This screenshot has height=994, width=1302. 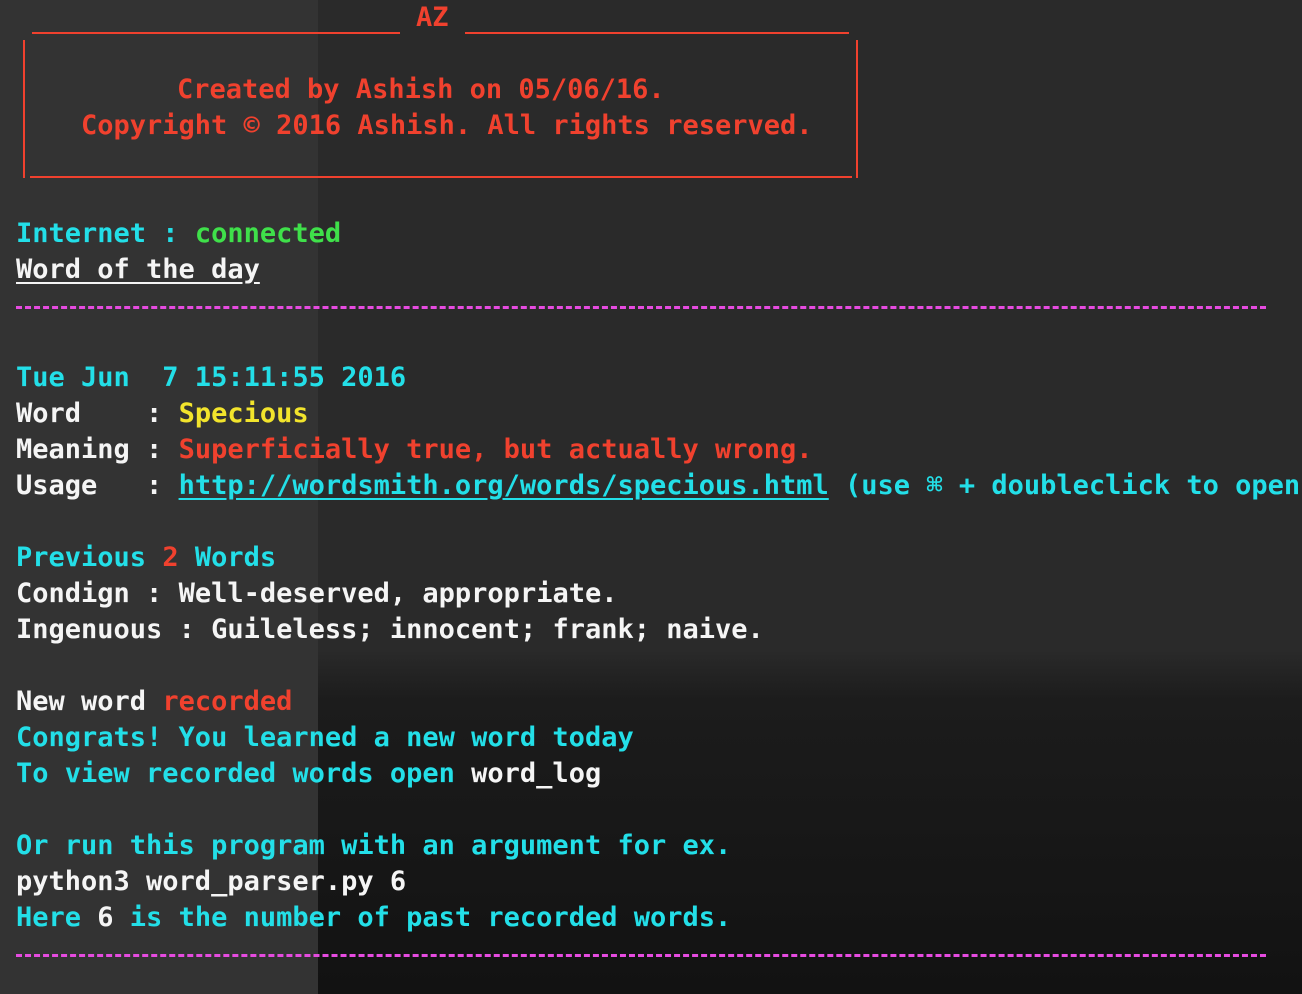 I want to click on view-words-line: To view recorded words open word_log, so click(x=308, y=774).